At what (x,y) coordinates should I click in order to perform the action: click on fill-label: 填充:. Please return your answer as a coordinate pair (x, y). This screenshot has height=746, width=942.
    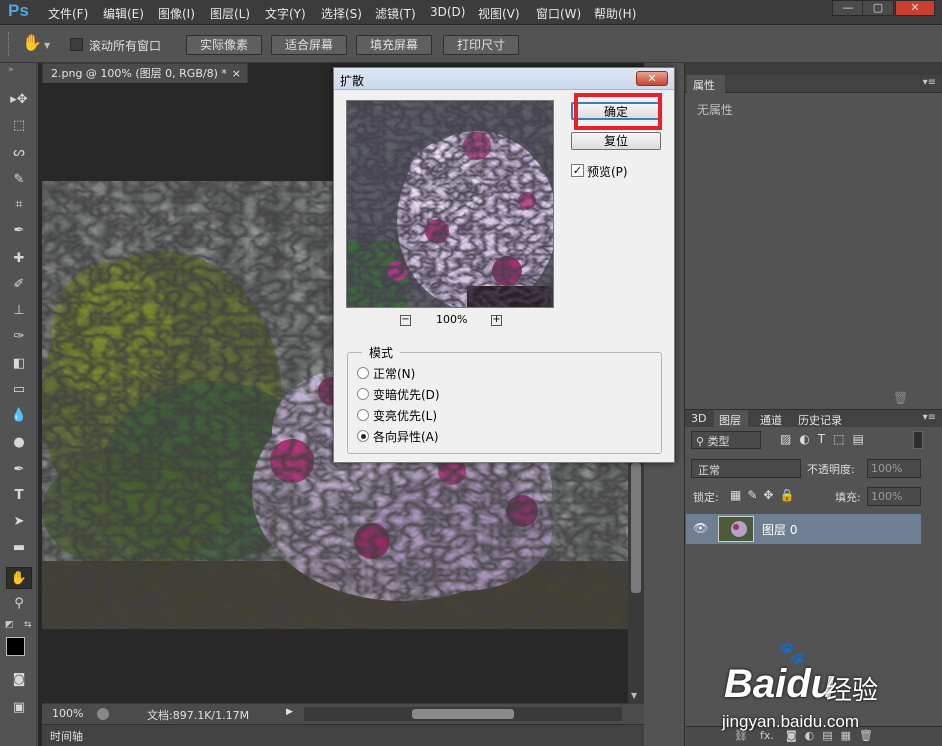
    Looking at the image, I should click on (848, 497).